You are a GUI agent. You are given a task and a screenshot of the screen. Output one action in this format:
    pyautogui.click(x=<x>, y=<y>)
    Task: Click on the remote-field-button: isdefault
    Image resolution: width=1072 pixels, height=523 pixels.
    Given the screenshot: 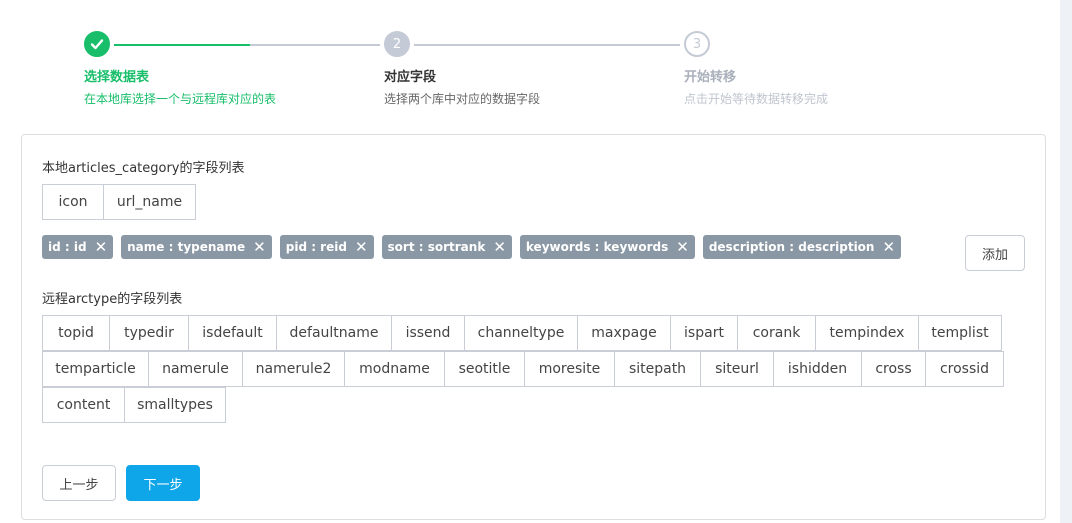 What is the action you would take?
    pyautogui.click(x=232, y=333)
    